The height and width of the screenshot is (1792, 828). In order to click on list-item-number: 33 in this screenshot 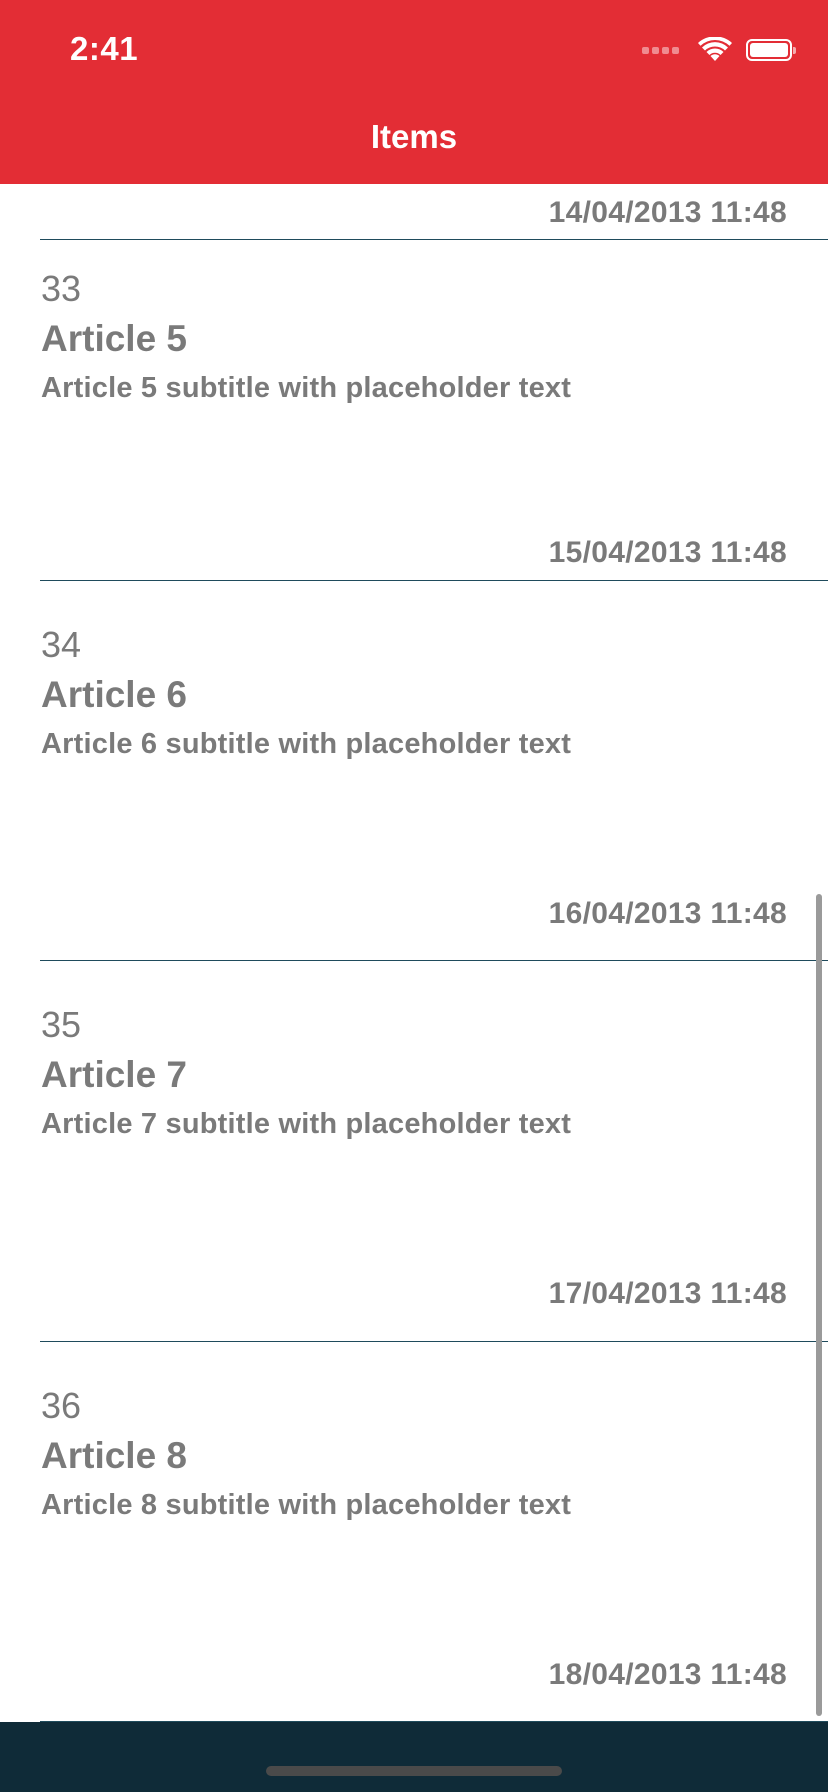, I will do `click(61, 288)`.